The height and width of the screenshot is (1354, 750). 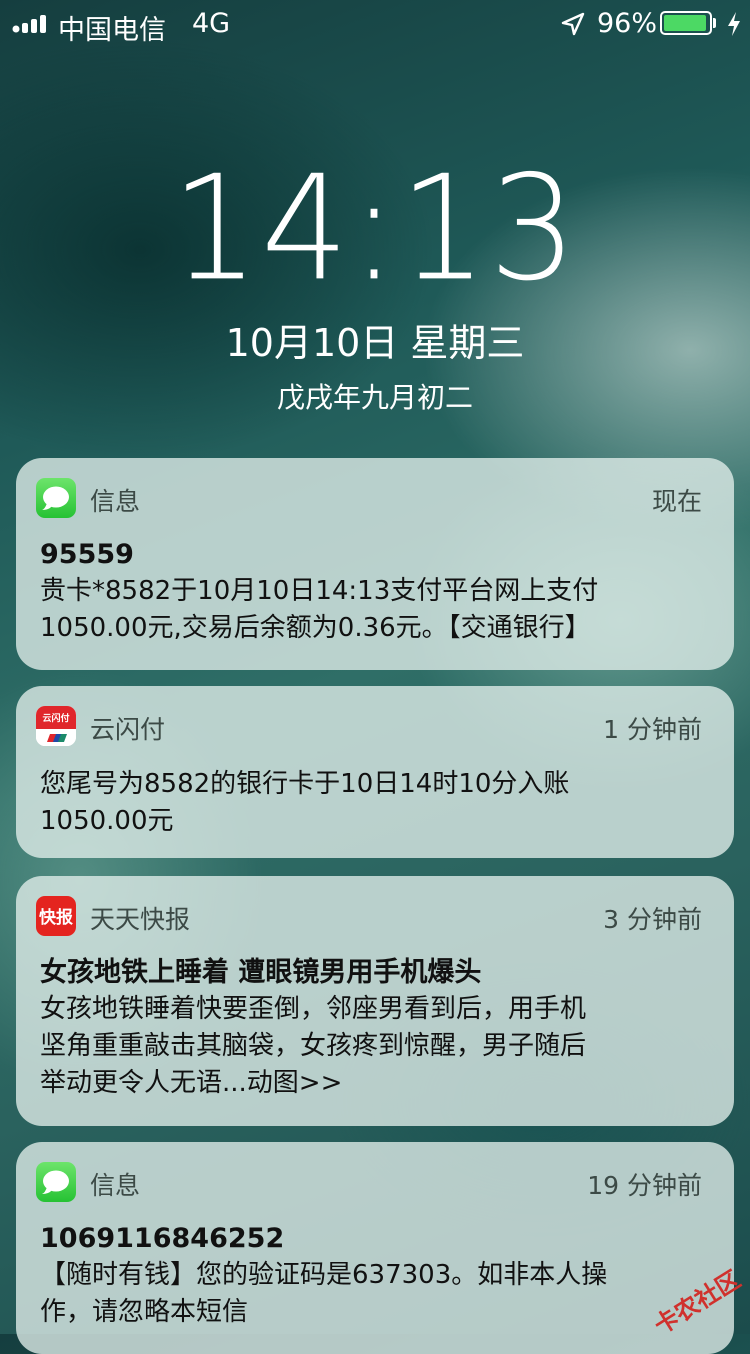 What do you see at coordinates (55, 718) in the screenshot?
I see `unionpay-icon-label: 云闪付` at bounding box center [55, 718].